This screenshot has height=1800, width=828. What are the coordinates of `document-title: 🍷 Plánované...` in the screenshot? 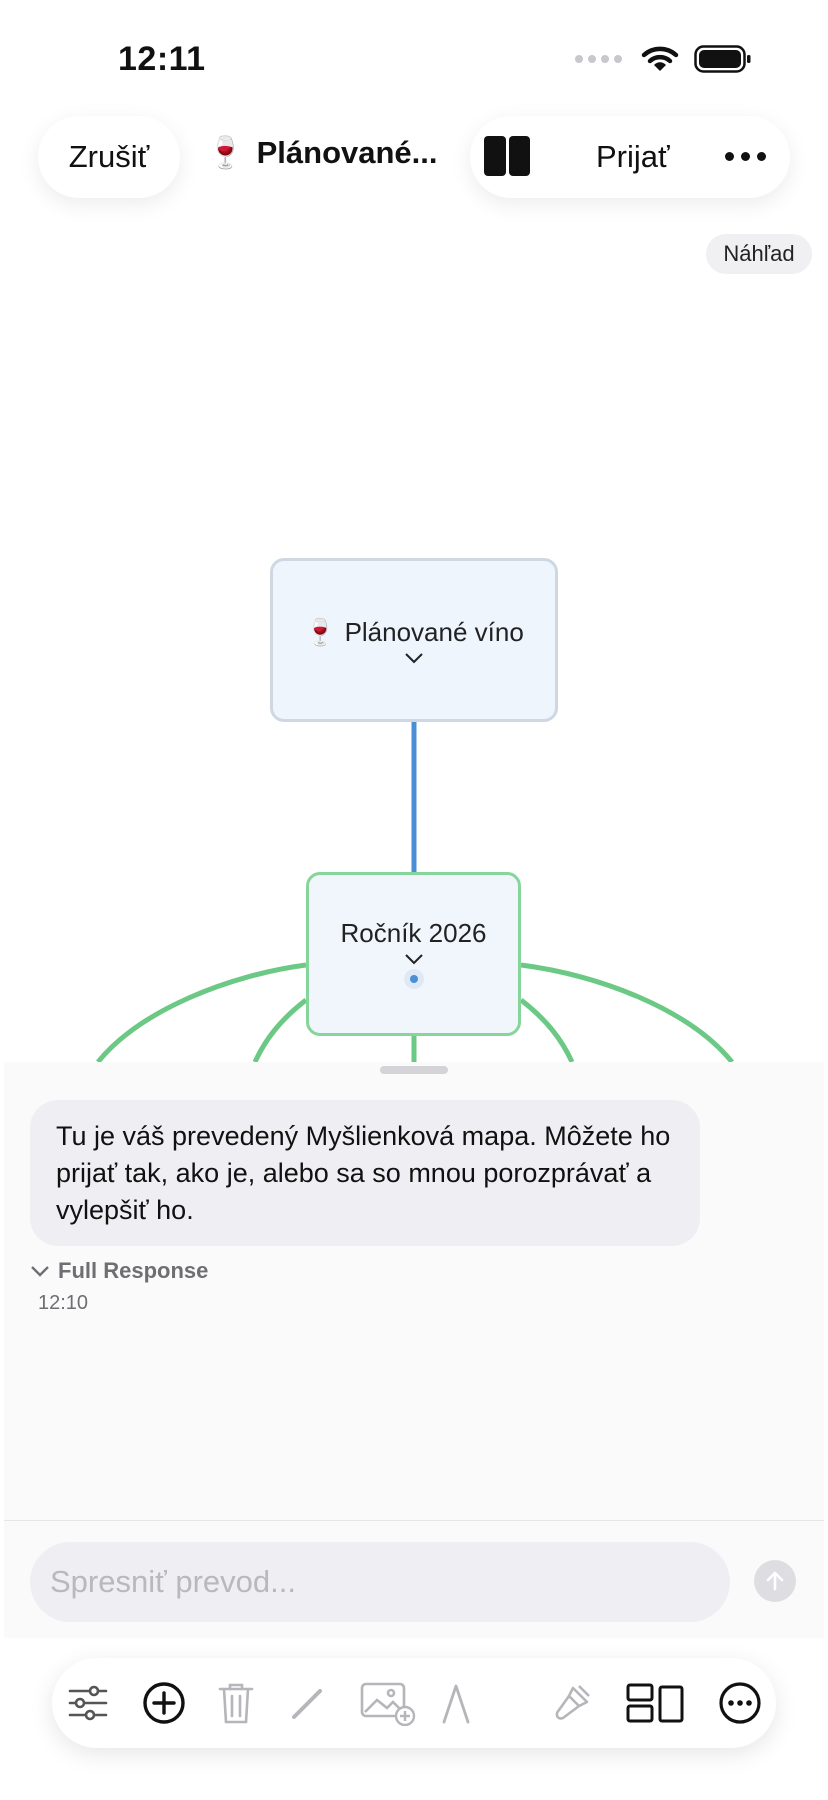 It's located at (322, 152).